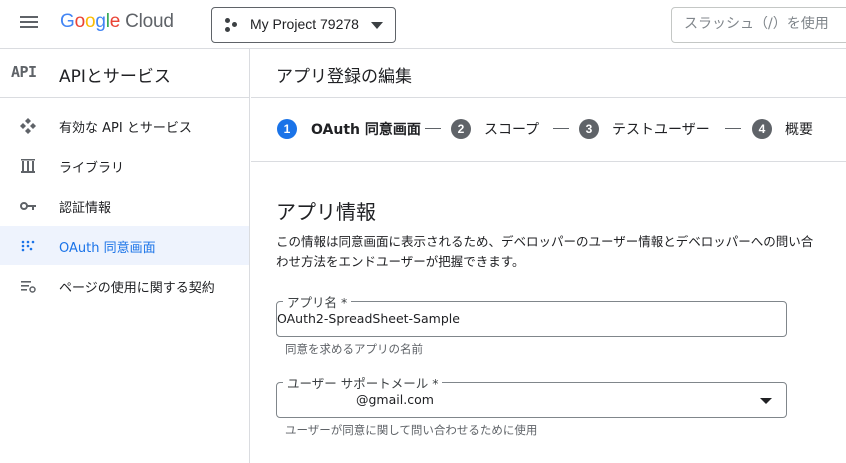 This screenshot has height=463, width=846. Describe the element at coordinates (28, 206) in the screenshot. I see `key-icon` at that location.